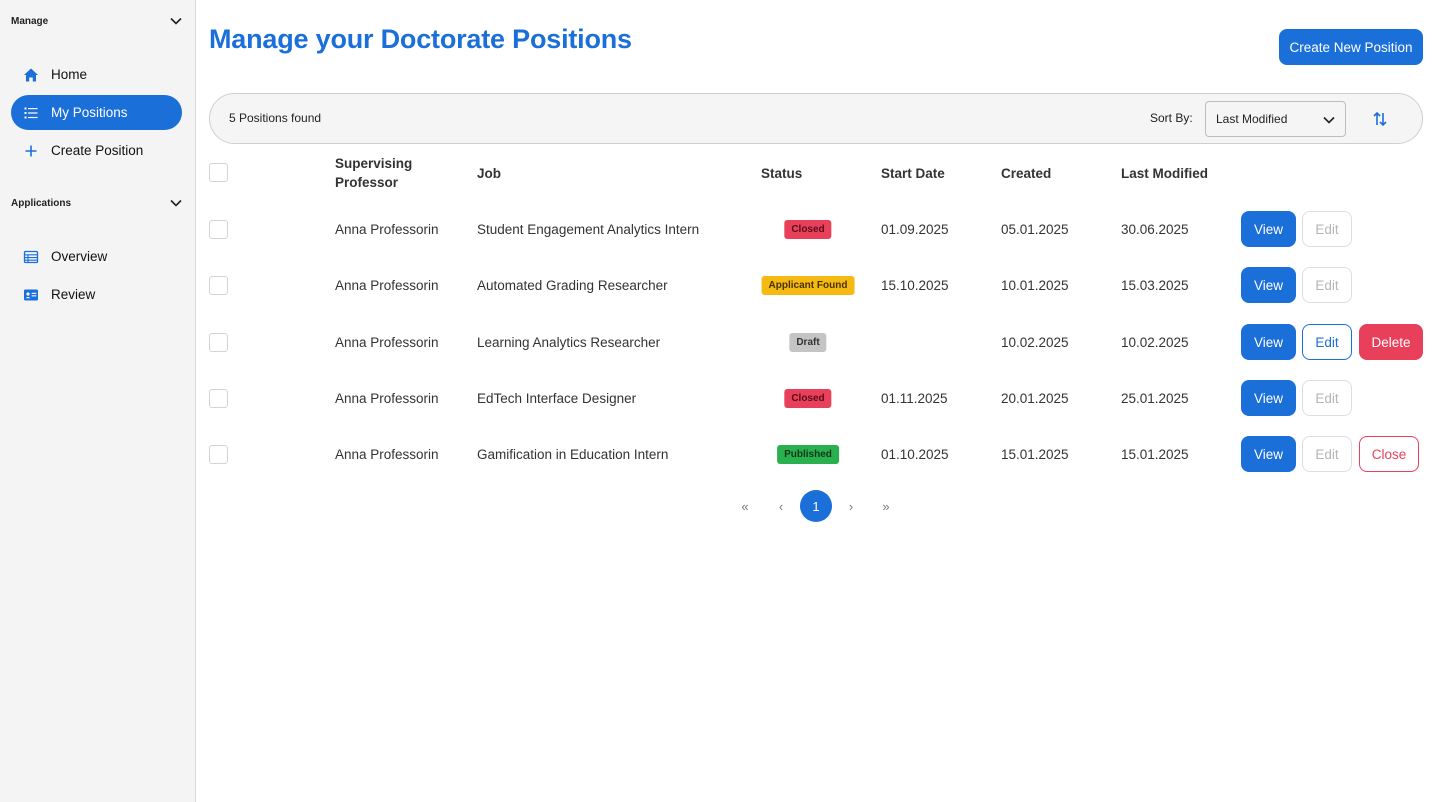 The width and height of the screenshot is (1434, 802). I want to click on start-date-cell: 01.11.2025, so click(914, 398).